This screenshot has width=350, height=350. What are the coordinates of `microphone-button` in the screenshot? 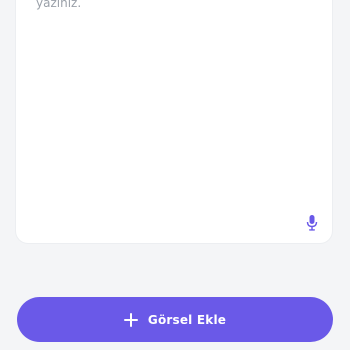 It's located at (312, 223).